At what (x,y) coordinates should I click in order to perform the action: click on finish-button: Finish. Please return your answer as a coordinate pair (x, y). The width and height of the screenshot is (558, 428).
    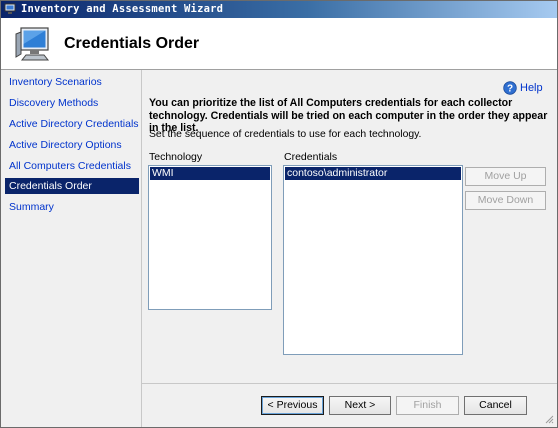
    Looking at the image, I should click on (427, 405).